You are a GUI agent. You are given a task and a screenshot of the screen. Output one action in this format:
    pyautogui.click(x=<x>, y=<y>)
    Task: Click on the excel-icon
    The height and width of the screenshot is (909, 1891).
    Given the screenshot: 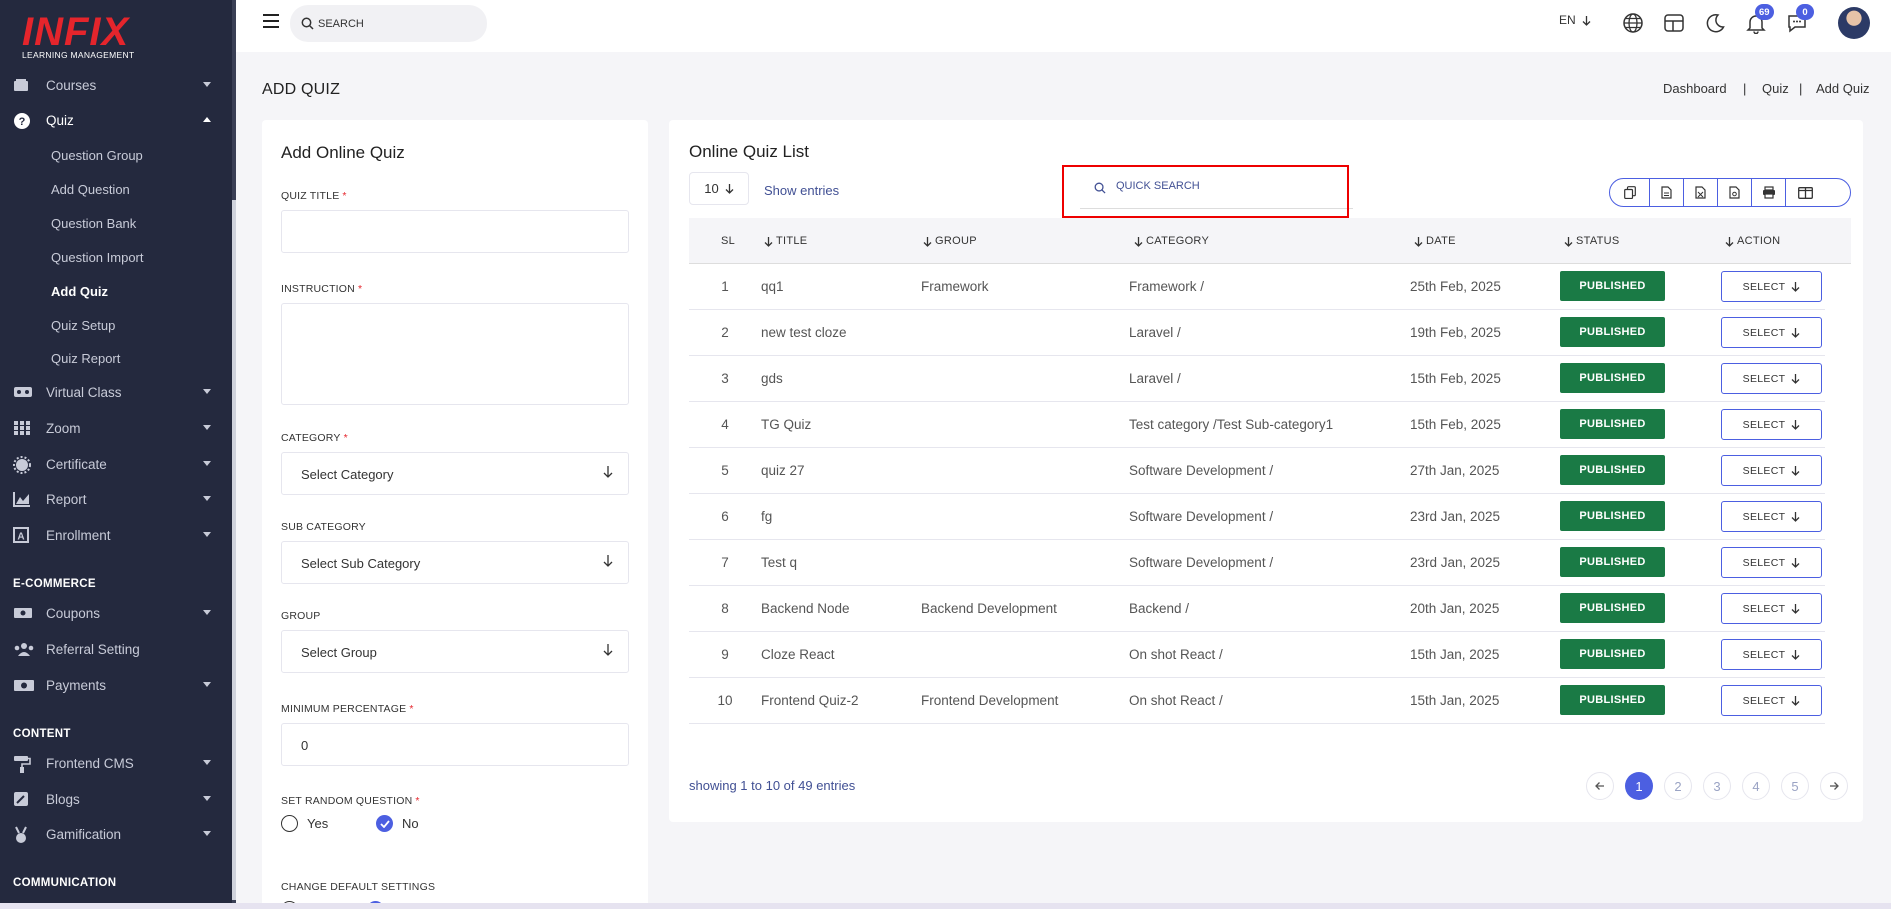 What is the action you would take?
    pyautogui.click(x=1701, y=192)
    